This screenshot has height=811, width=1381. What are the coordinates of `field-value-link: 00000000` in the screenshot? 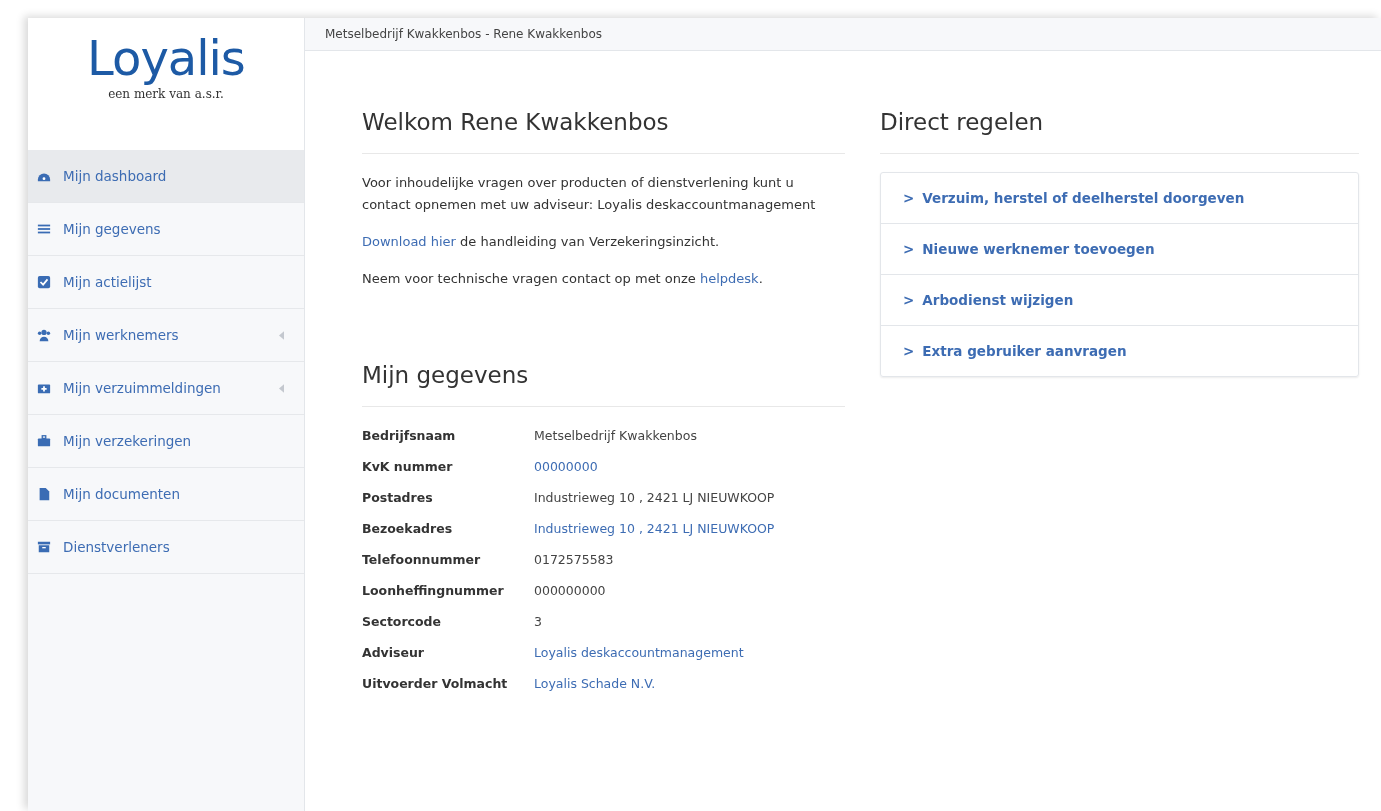 It's located at (566, 467).